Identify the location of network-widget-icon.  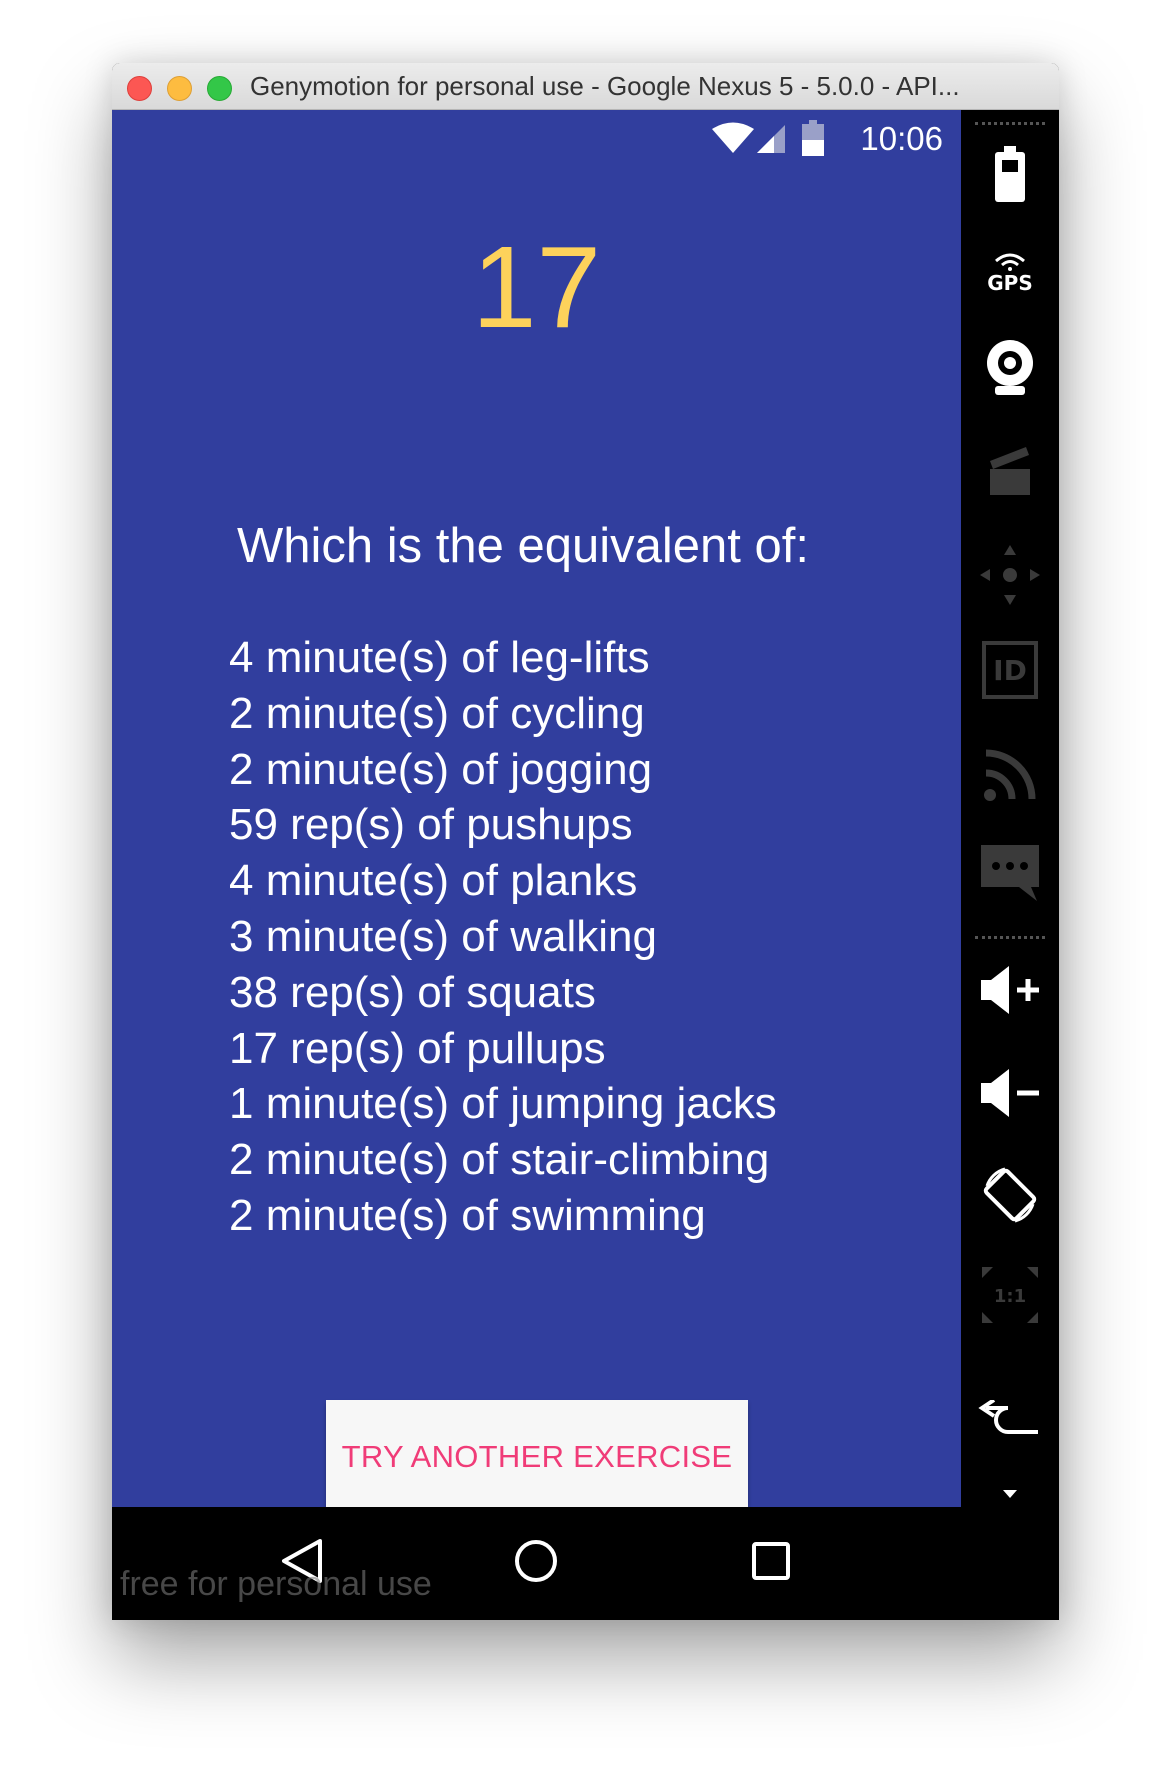
(1010, 775).